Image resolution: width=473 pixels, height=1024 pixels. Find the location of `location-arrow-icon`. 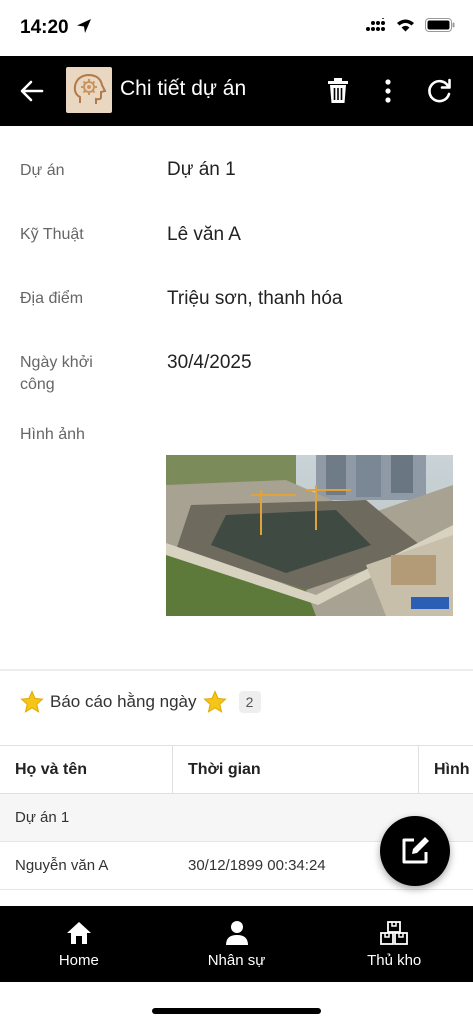

location-arrow-icon is located at coordinates (83, 26).